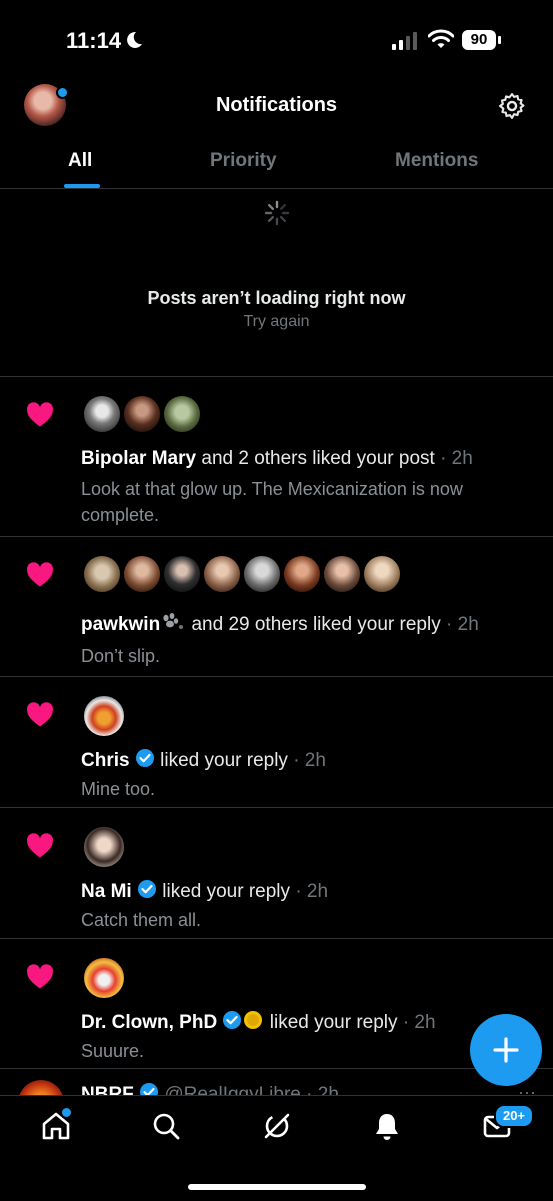 The image size is (553, 1201). I want to click on battery-level: 90, so click(479, 39).